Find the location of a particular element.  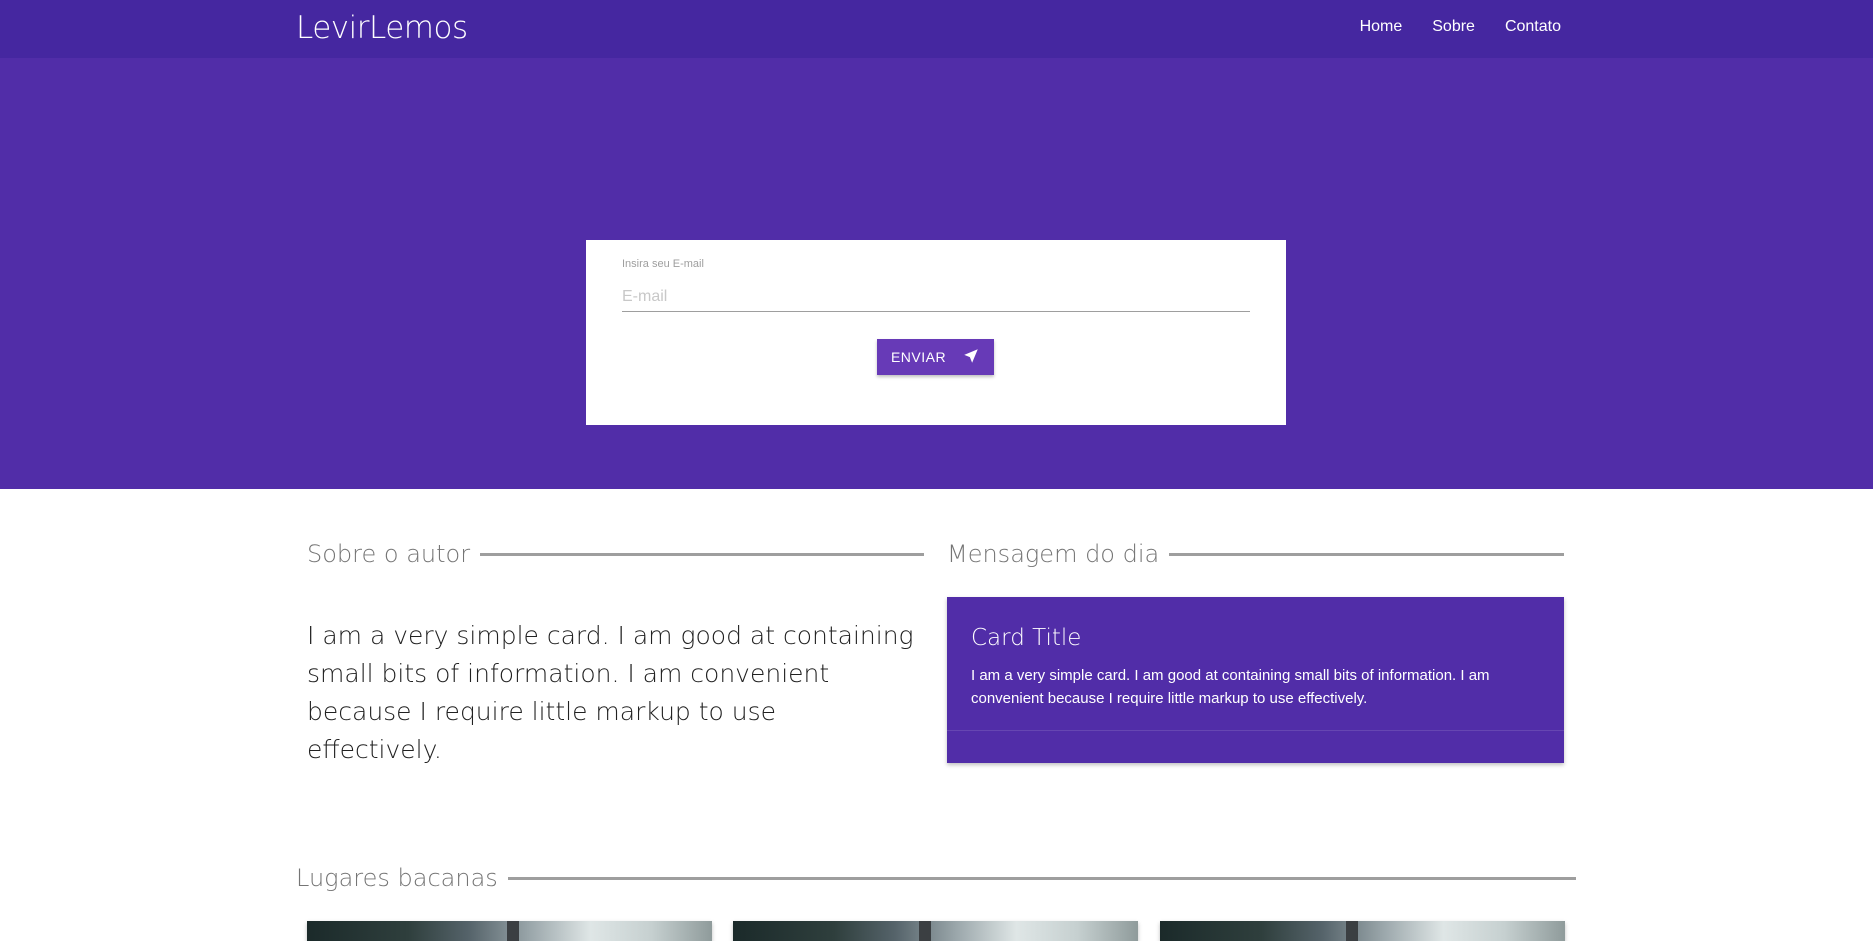

card-action-divider is located at coordinates (1255, 730).